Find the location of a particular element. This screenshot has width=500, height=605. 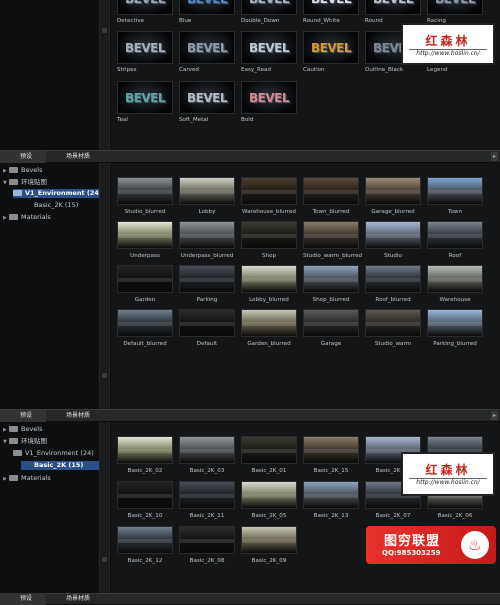

v1-environment-map-tile: Garage_blurred is located at coordinates (393, 198).